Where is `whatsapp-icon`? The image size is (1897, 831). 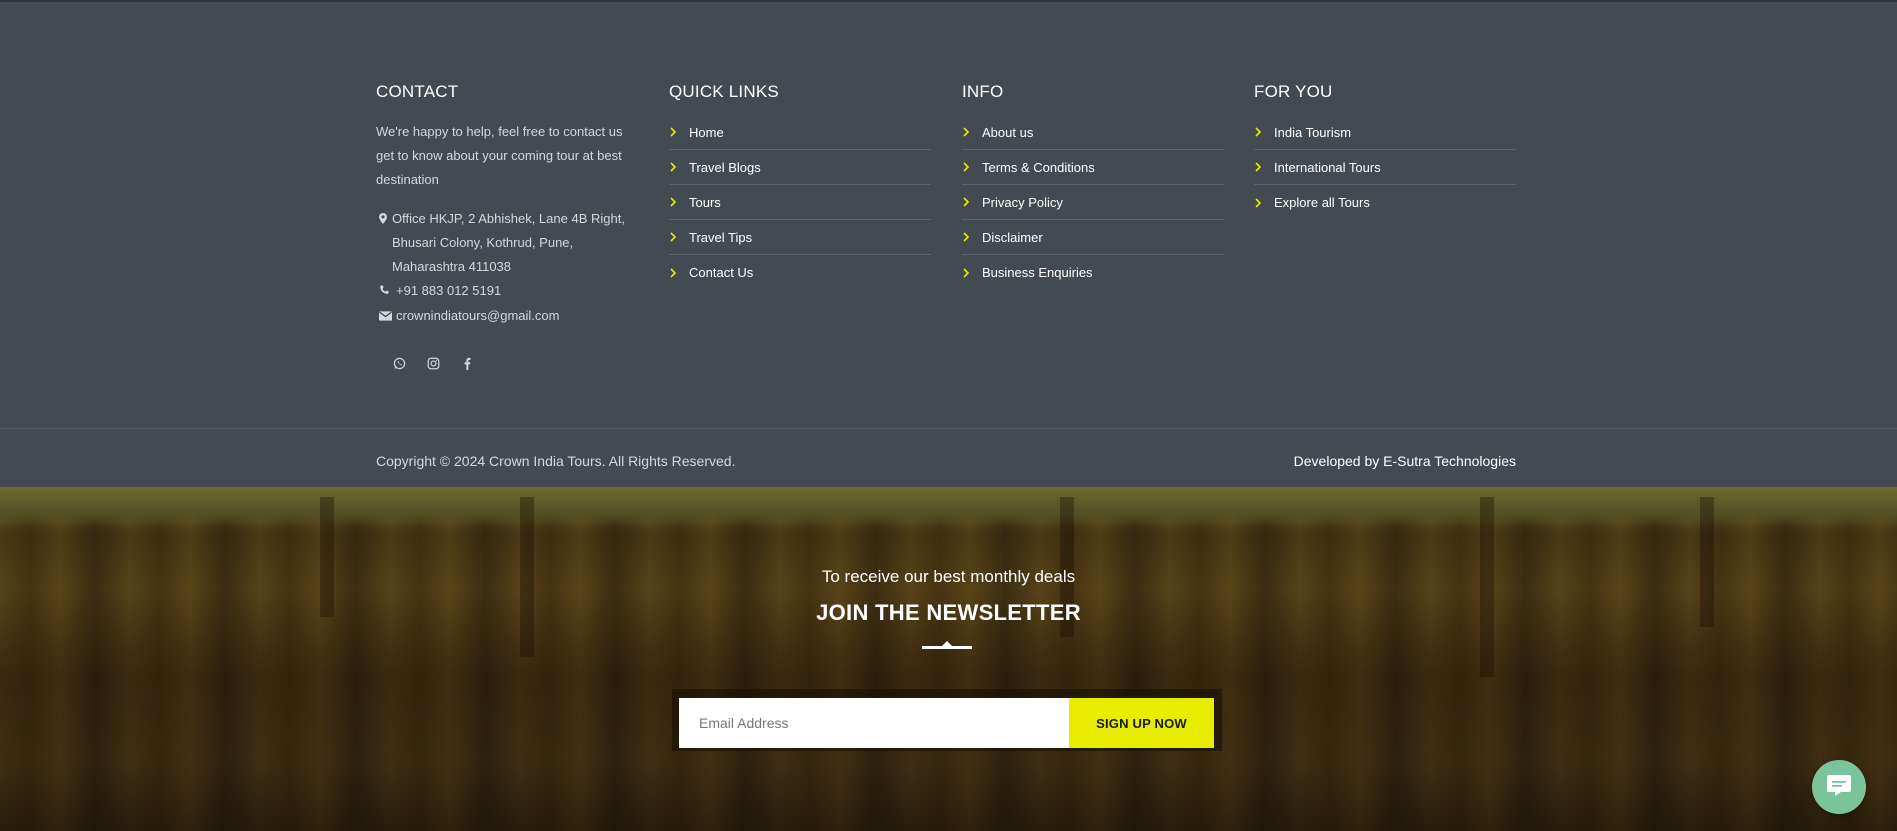
whatsapp-icon is located at coordinates (410, 363).